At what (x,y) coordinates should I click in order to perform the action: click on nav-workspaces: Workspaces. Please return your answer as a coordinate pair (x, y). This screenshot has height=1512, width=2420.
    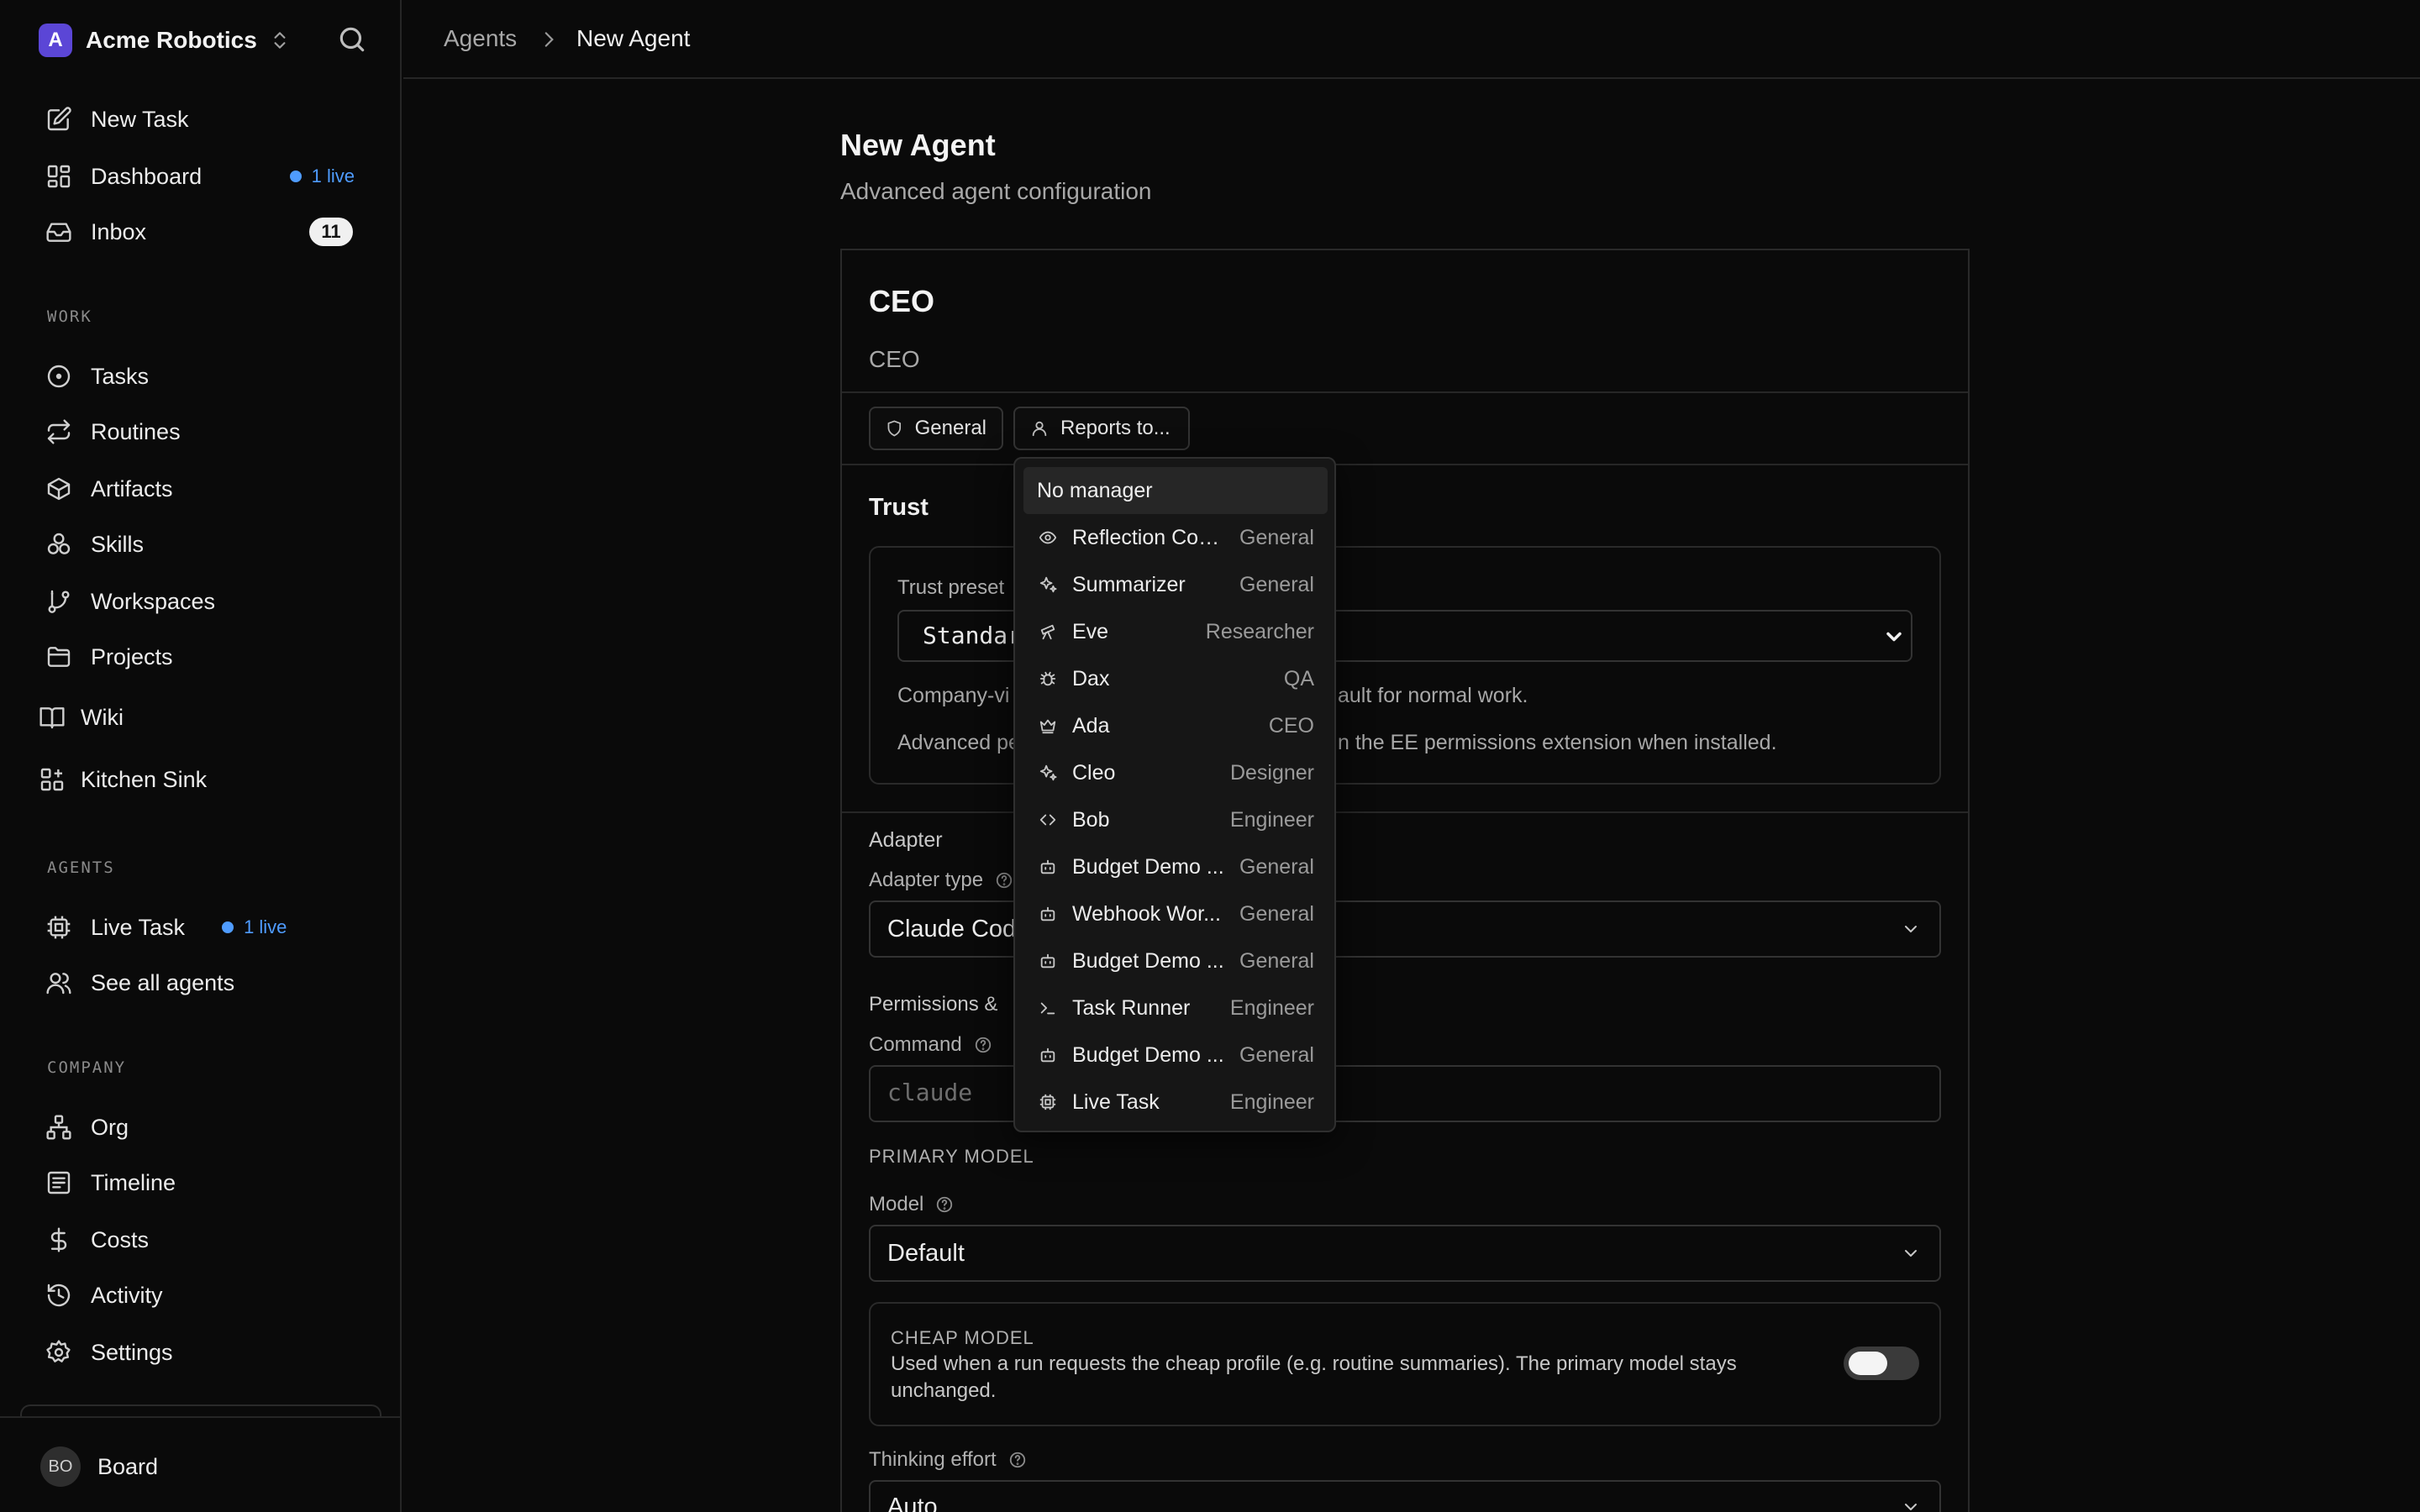
    Looking at the image, I should click on (202, 601).